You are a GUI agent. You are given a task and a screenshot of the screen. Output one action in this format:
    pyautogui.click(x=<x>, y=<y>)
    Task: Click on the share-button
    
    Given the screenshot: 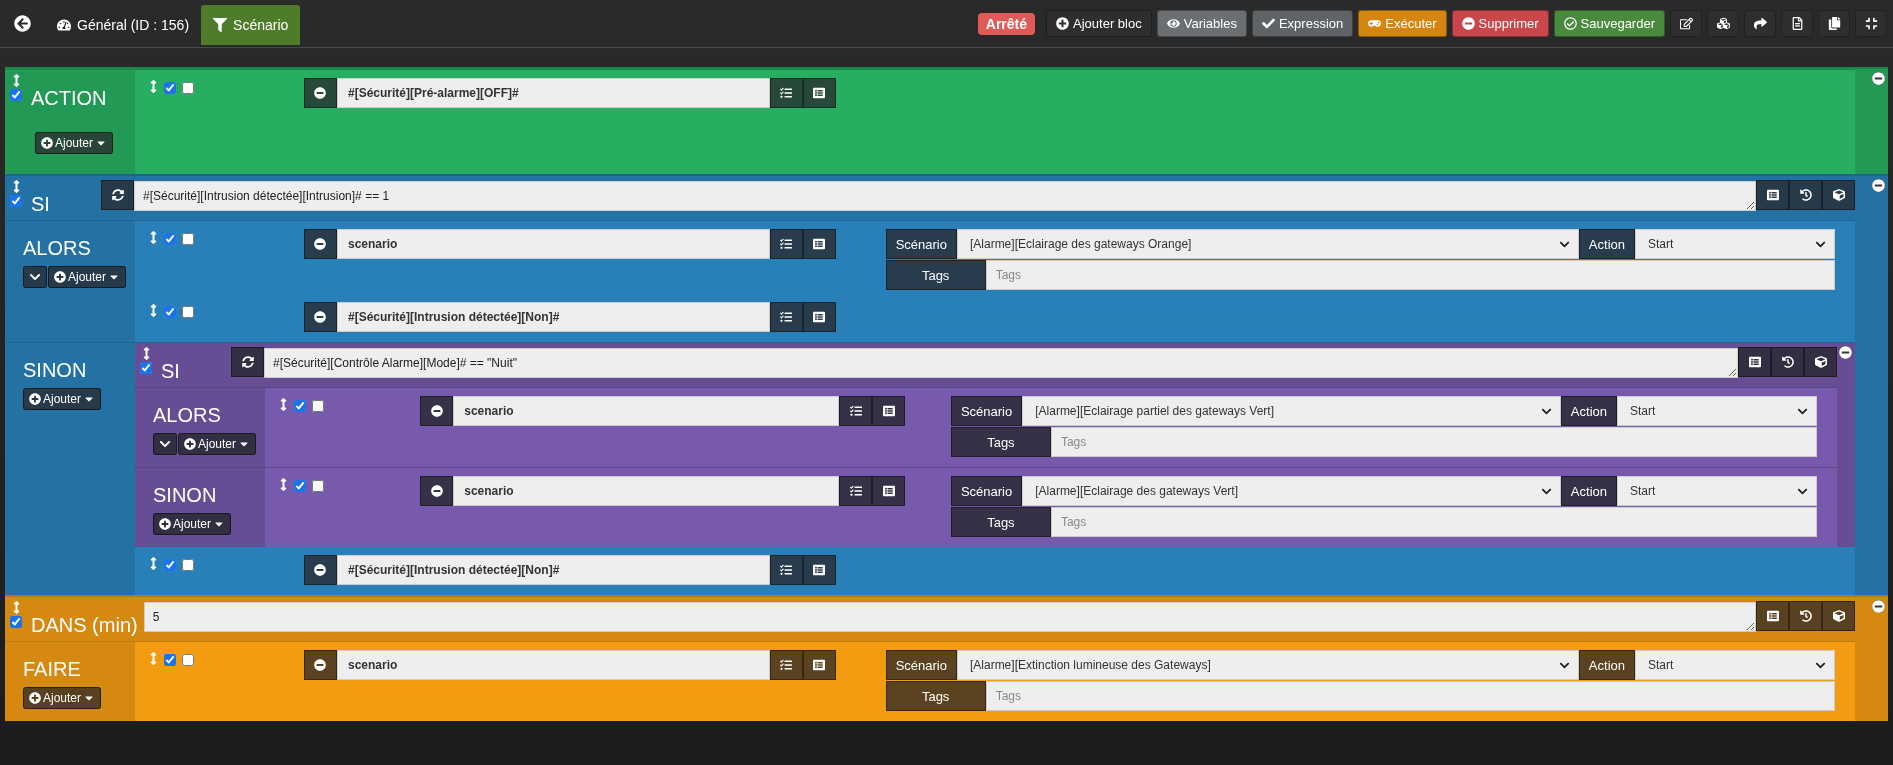 What is the action you would take?
    pyautogui.click(x=1760, y=23)
    